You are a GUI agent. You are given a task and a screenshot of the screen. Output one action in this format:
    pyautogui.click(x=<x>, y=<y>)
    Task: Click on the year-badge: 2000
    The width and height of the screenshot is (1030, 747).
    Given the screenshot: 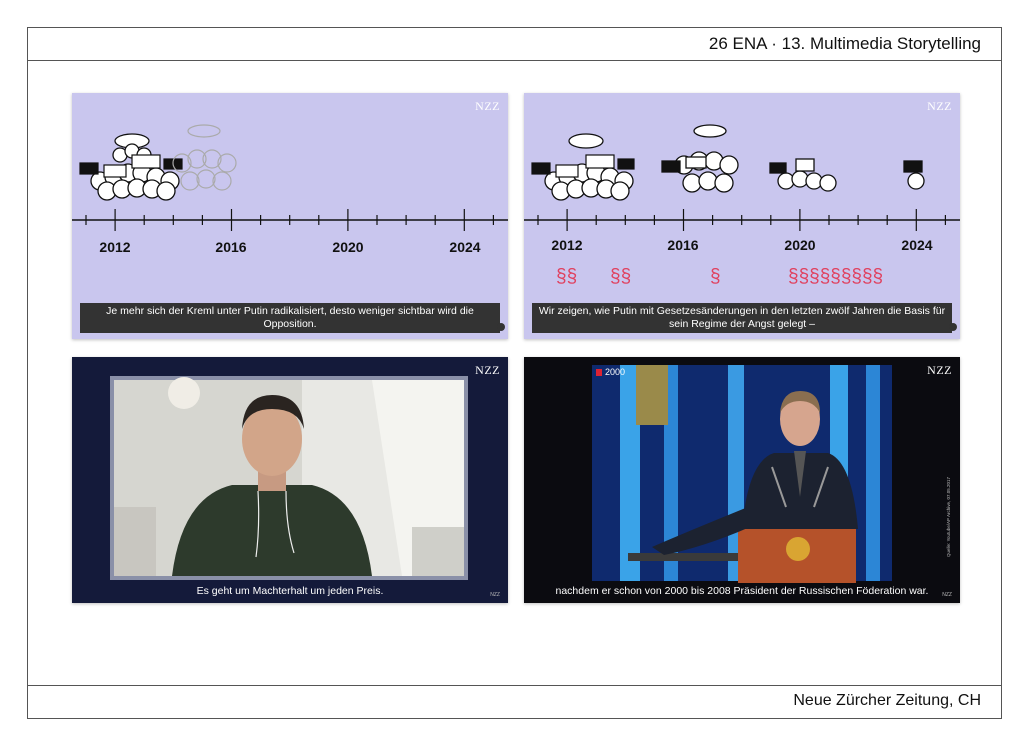 What is the action you would take?
    pyautogui.click(x=610, y=372)
    